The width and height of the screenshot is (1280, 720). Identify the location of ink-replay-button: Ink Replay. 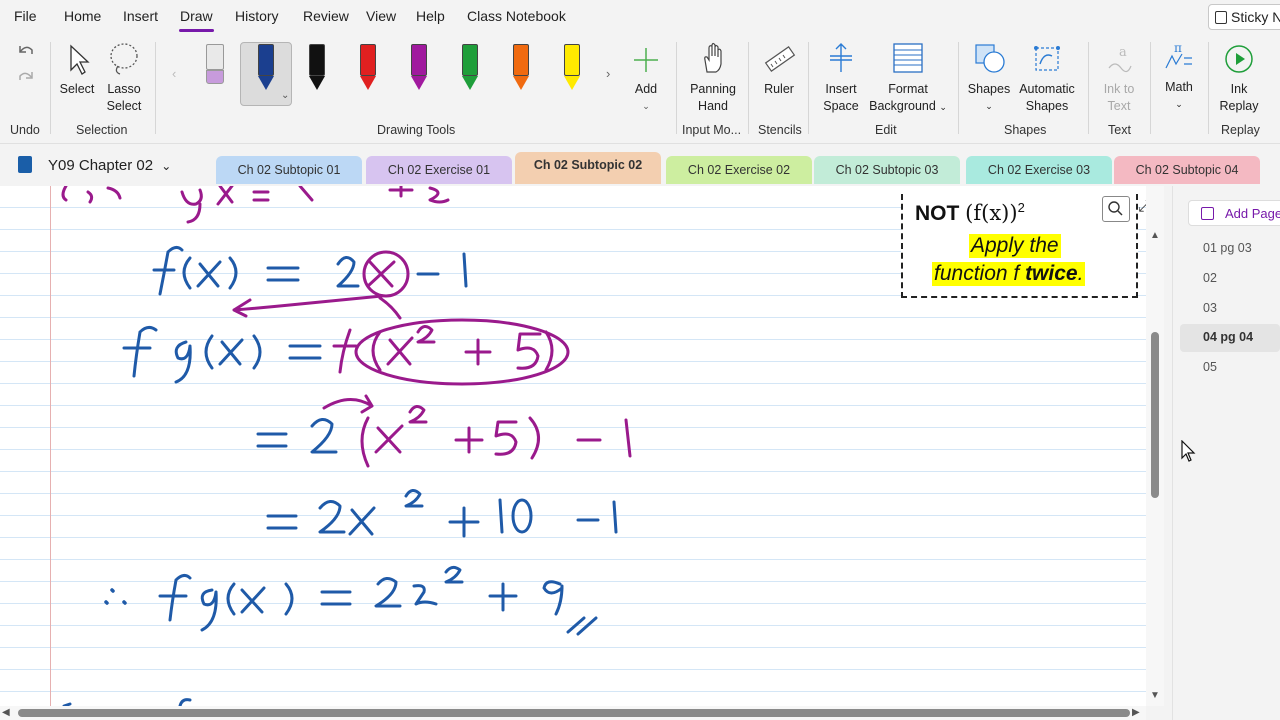
(1239, 78).